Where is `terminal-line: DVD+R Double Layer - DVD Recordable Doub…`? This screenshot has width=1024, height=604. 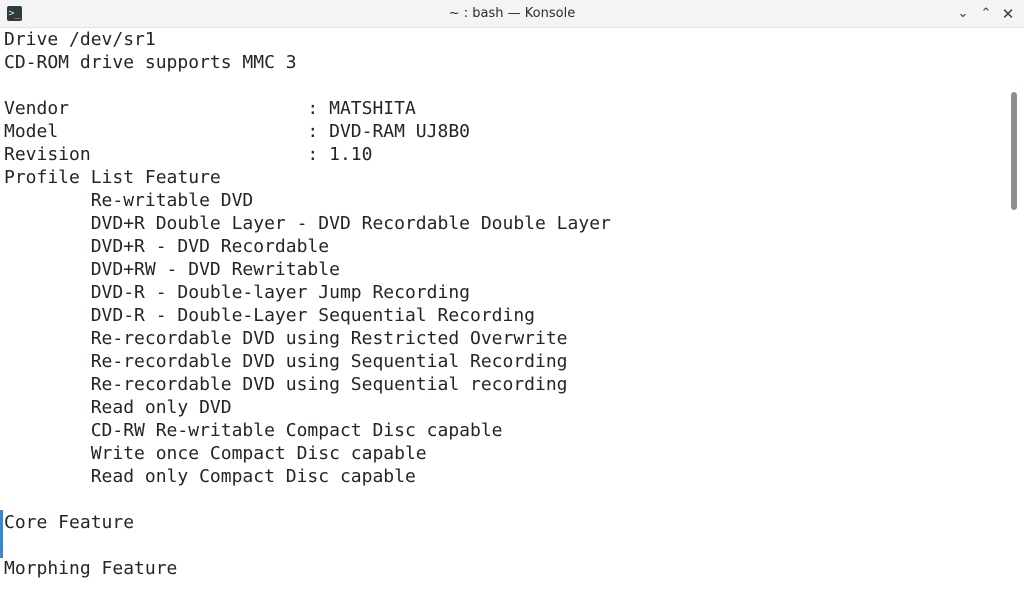
terminal-line: DVD+R Double Layer - DVD Recordable Doub… is located at coordinates (307, 223).